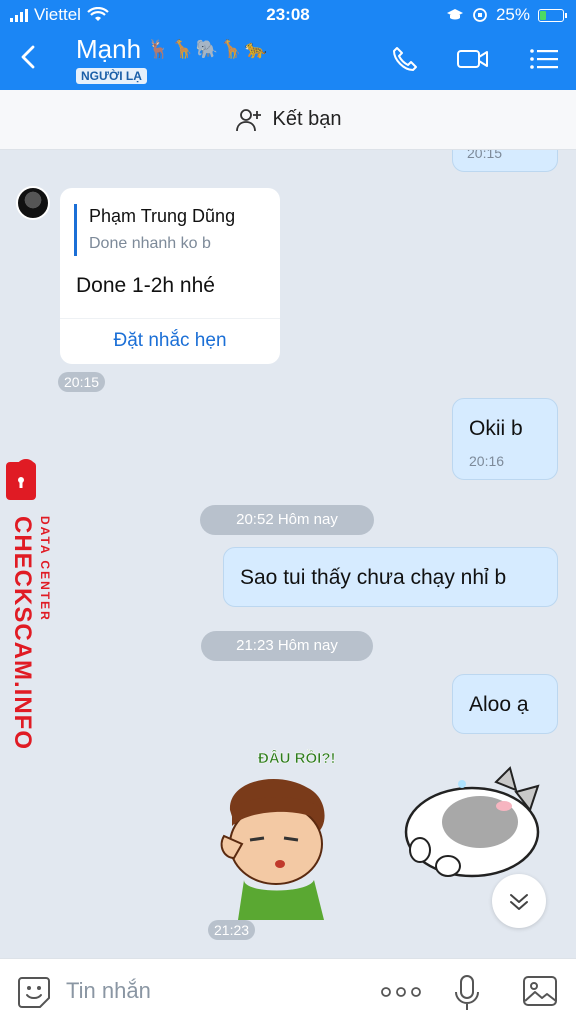  What do you see at coordinates (373, 577) in the screenshot?
I see `message-text: Sao tui thấy chưa chạy nhỉ b` at bounding box center [373, 577].